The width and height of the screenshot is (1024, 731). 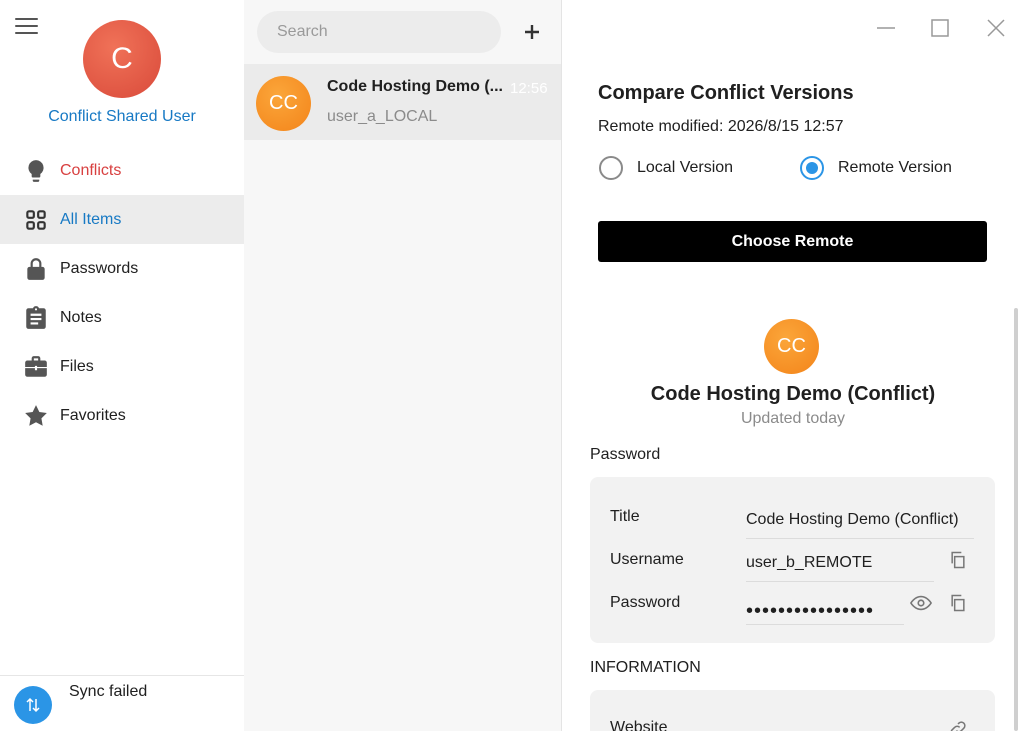 What do you see at coordinates (108, 691) in the screenshot?
I see `sync-status-text: Sync failed` at bounding box center [108, 691].